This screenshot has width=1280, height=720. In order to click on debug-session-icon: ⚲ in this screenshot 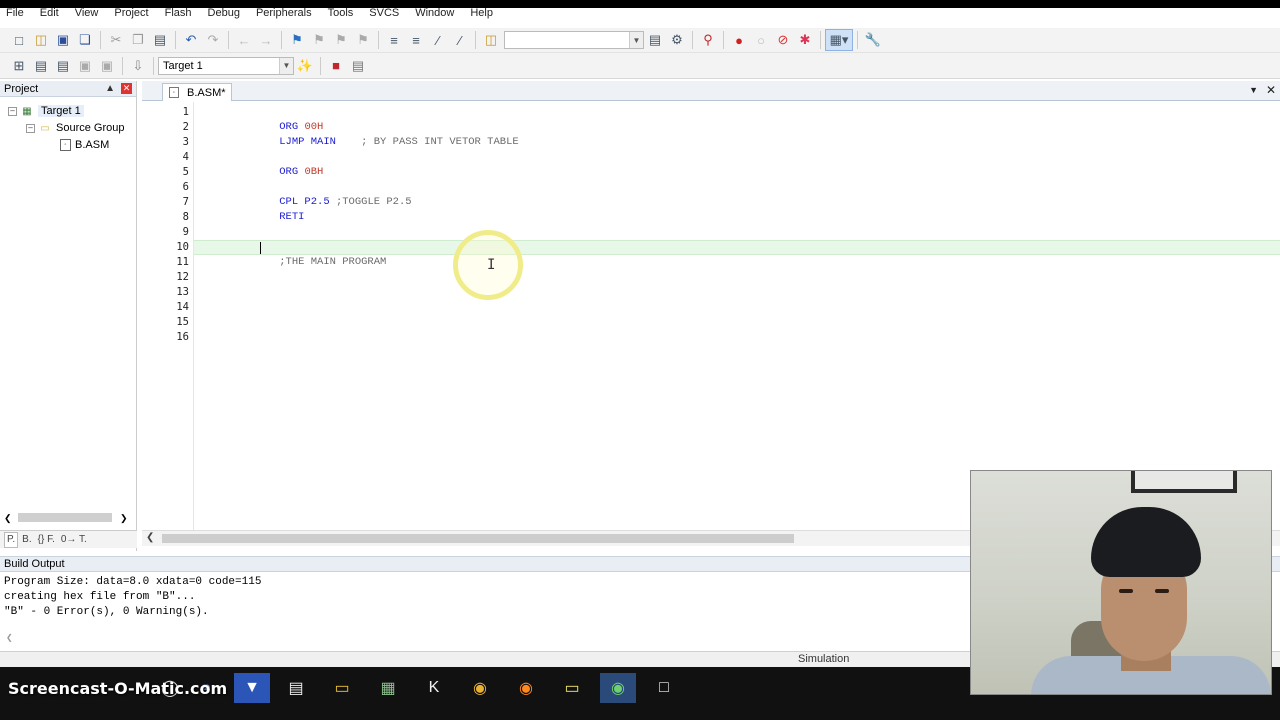, I will do `click(708, 40)`.